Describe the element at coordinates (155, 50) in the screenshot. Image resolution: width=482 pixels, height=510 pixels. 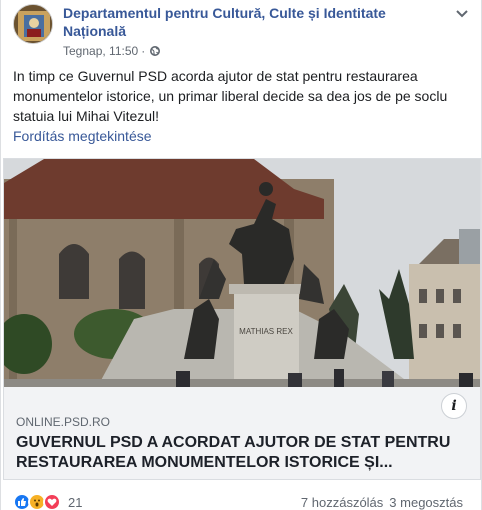
I see `globe-icon` at that location.